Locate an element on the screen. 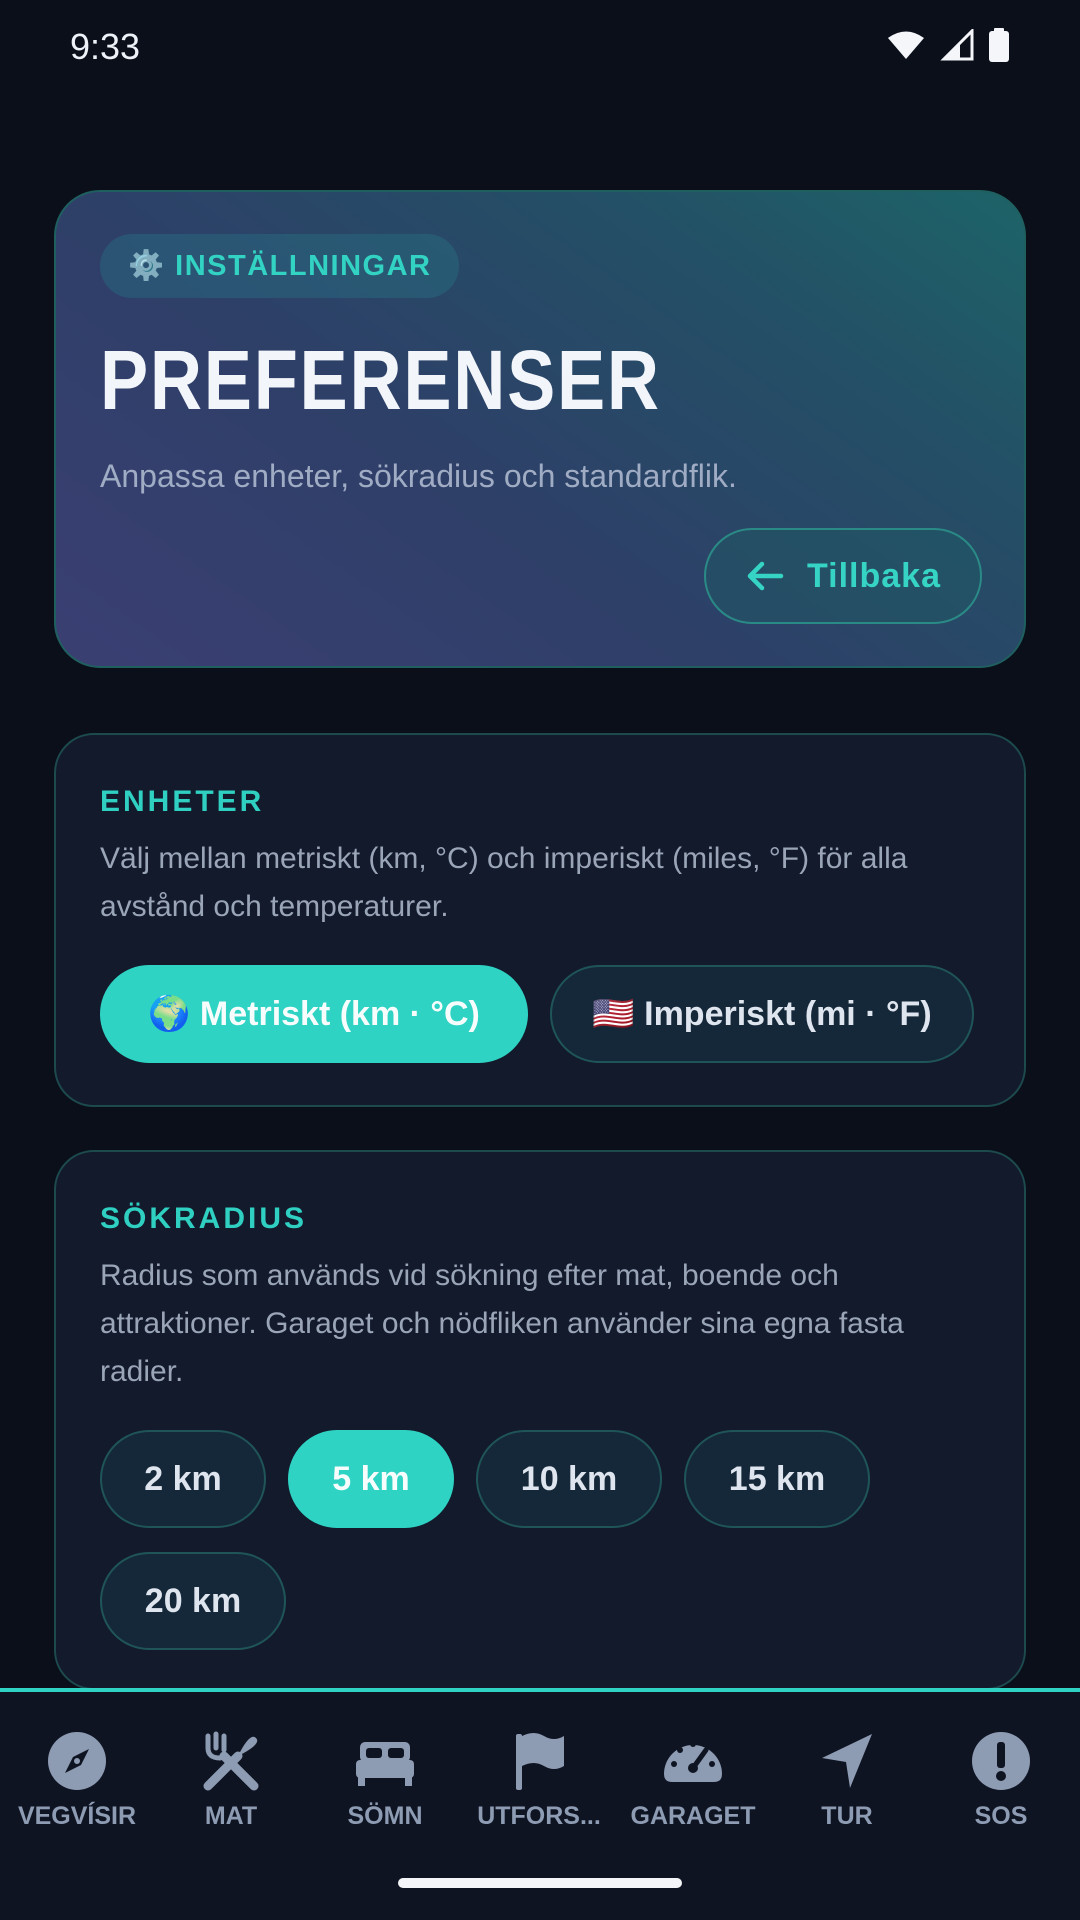  alert-icon is located at coordinates (1001, 1761).